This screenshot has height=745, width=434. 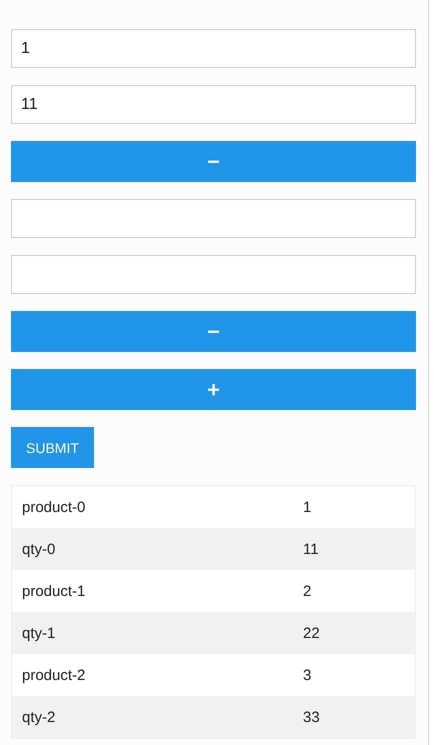 I want to click on table-cell: 33, so click(x=311, y=717).